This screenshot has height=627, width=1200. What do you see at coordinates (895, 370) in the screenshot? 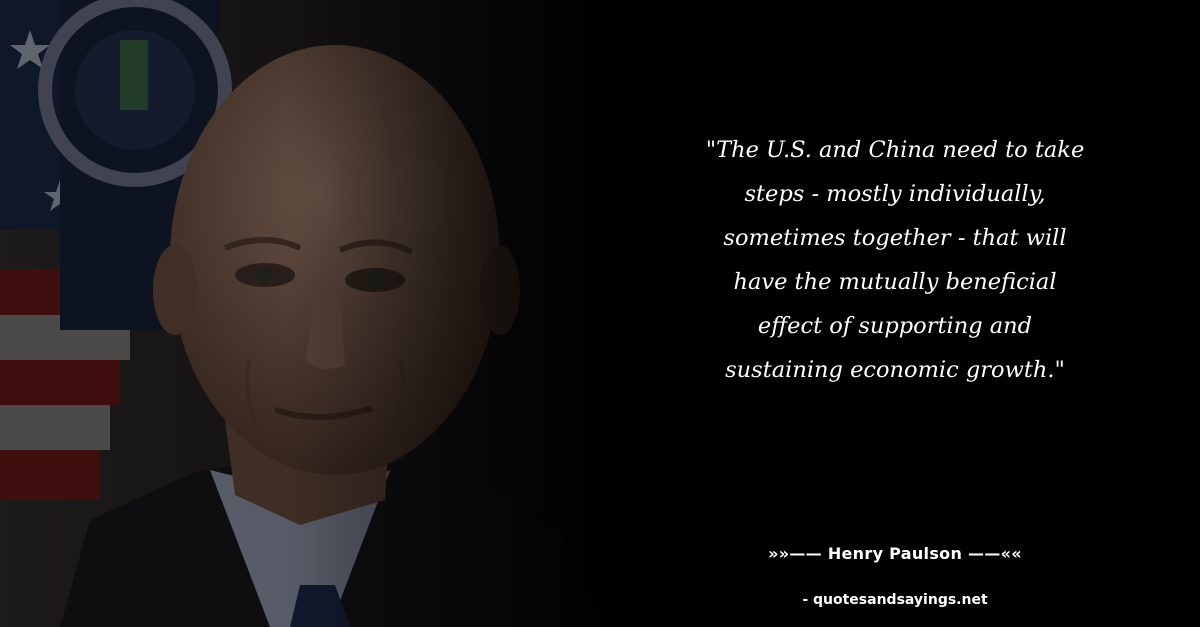
I see `quote-line: sustaining economic growth."` at bounding box center [895, 370].